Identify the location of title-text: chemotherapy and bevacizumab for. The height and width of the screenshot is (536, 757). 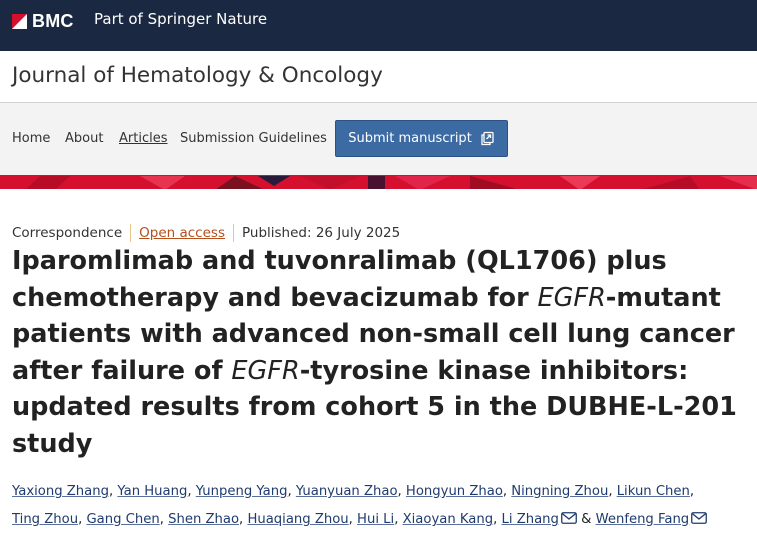
(275, 297).